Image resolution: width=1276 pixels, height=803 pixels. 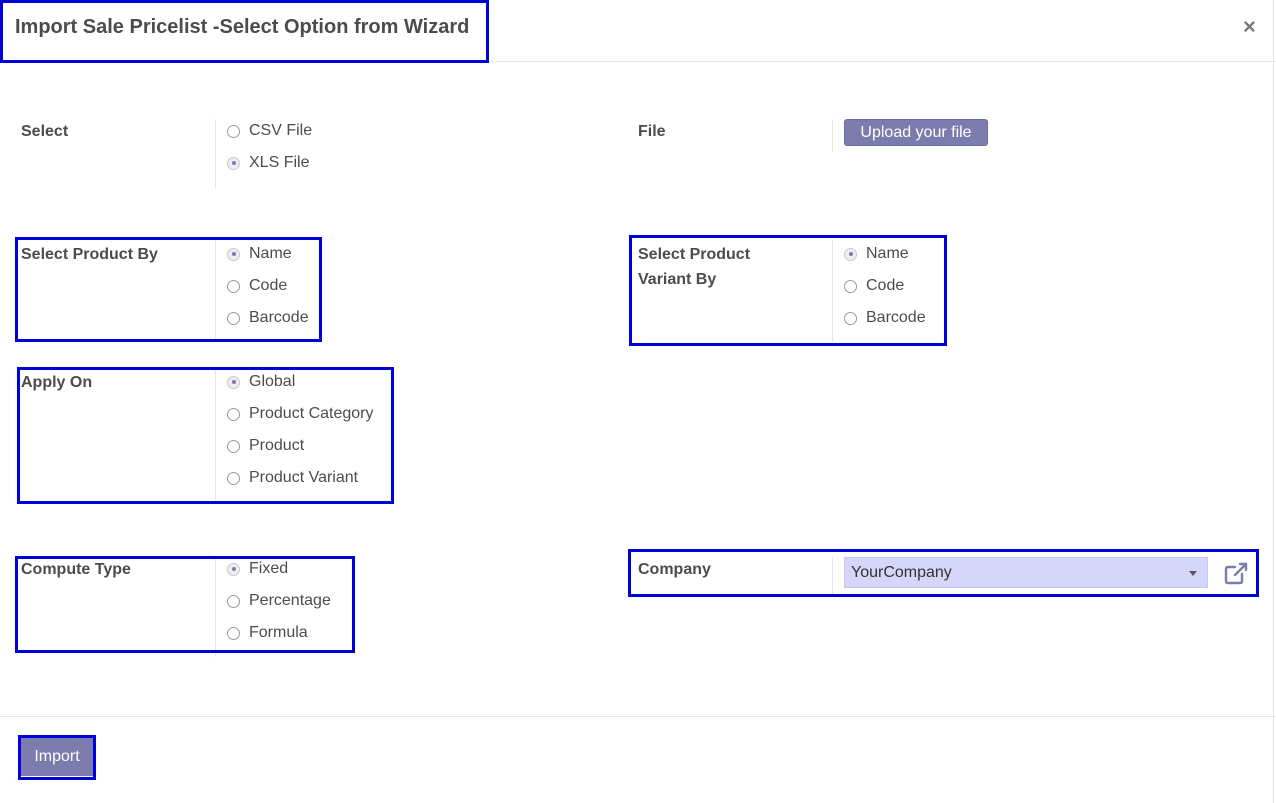 I want to click on company-label: Company, so click(x=674, y=569).